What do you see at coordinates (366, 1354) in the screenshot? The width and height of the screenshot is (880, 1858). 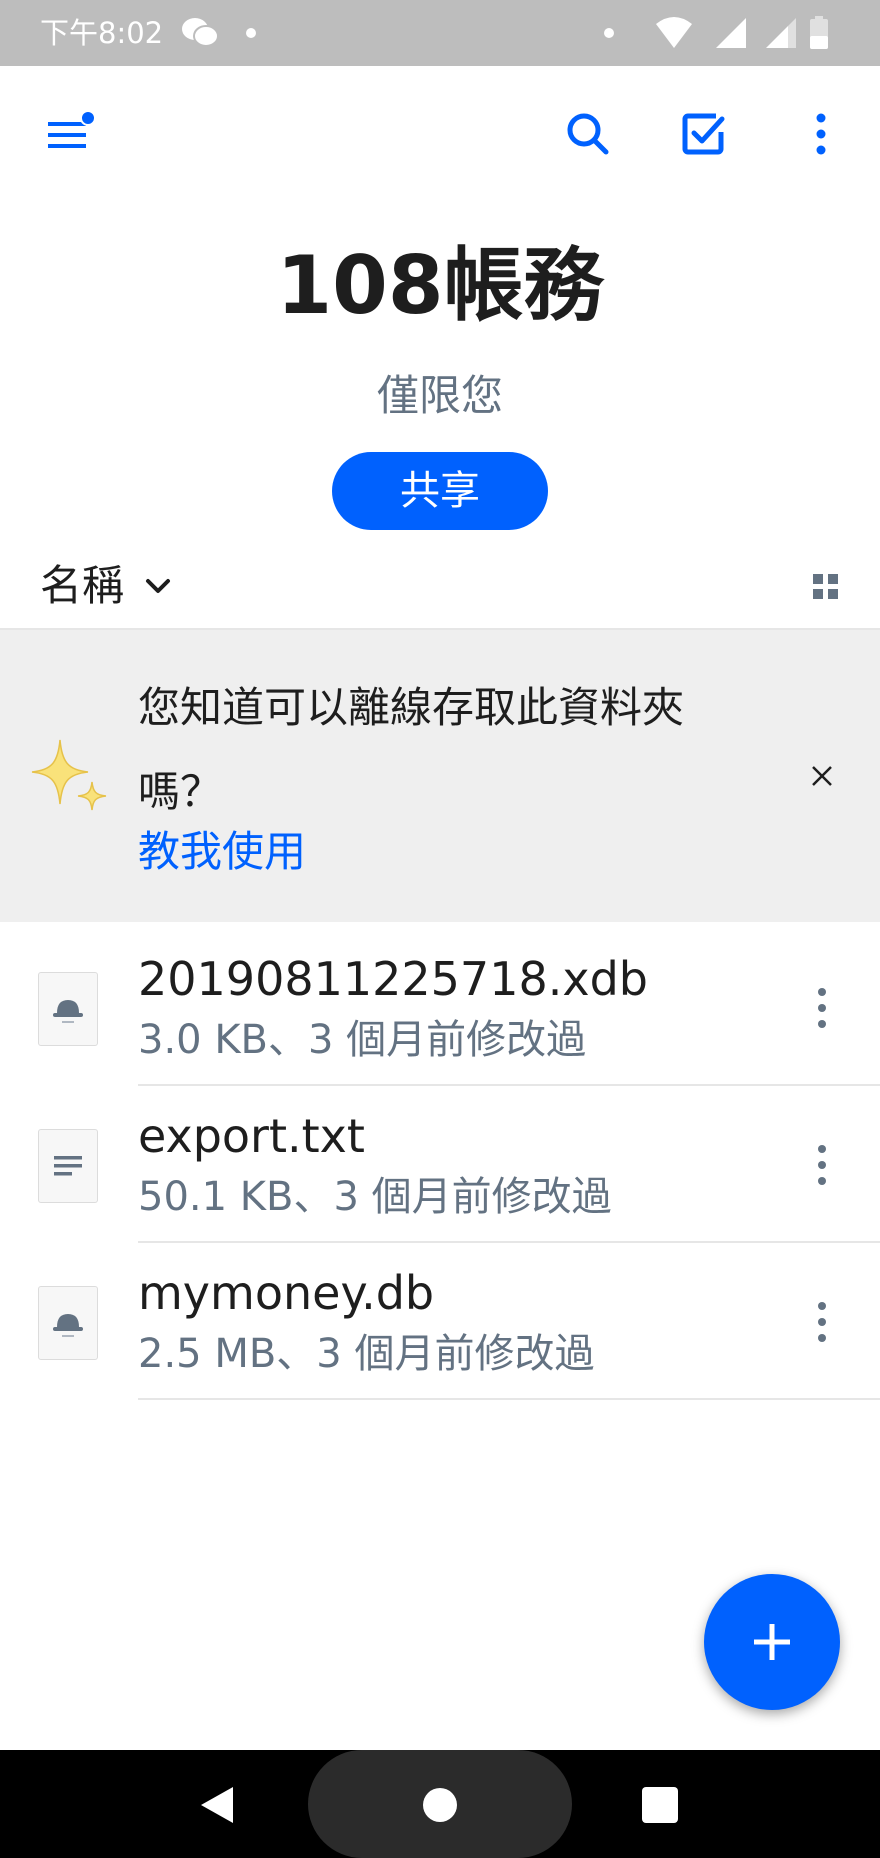 I see `file-meta: 2.5 MB、3 個月前修改過` at bounding box center [366, 1354].